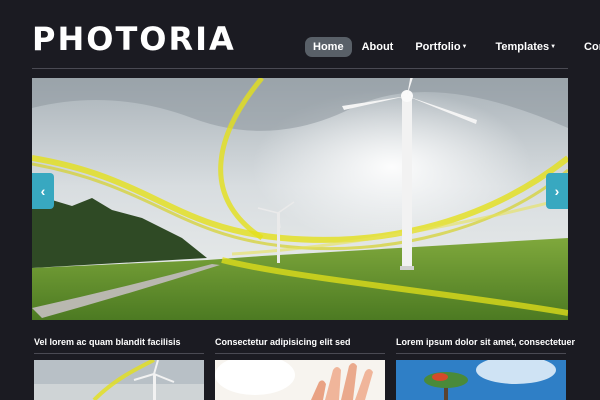  I want to click on main-nav: Home About Portfolio▼ Templates▼ Contact, so click(452, 47).